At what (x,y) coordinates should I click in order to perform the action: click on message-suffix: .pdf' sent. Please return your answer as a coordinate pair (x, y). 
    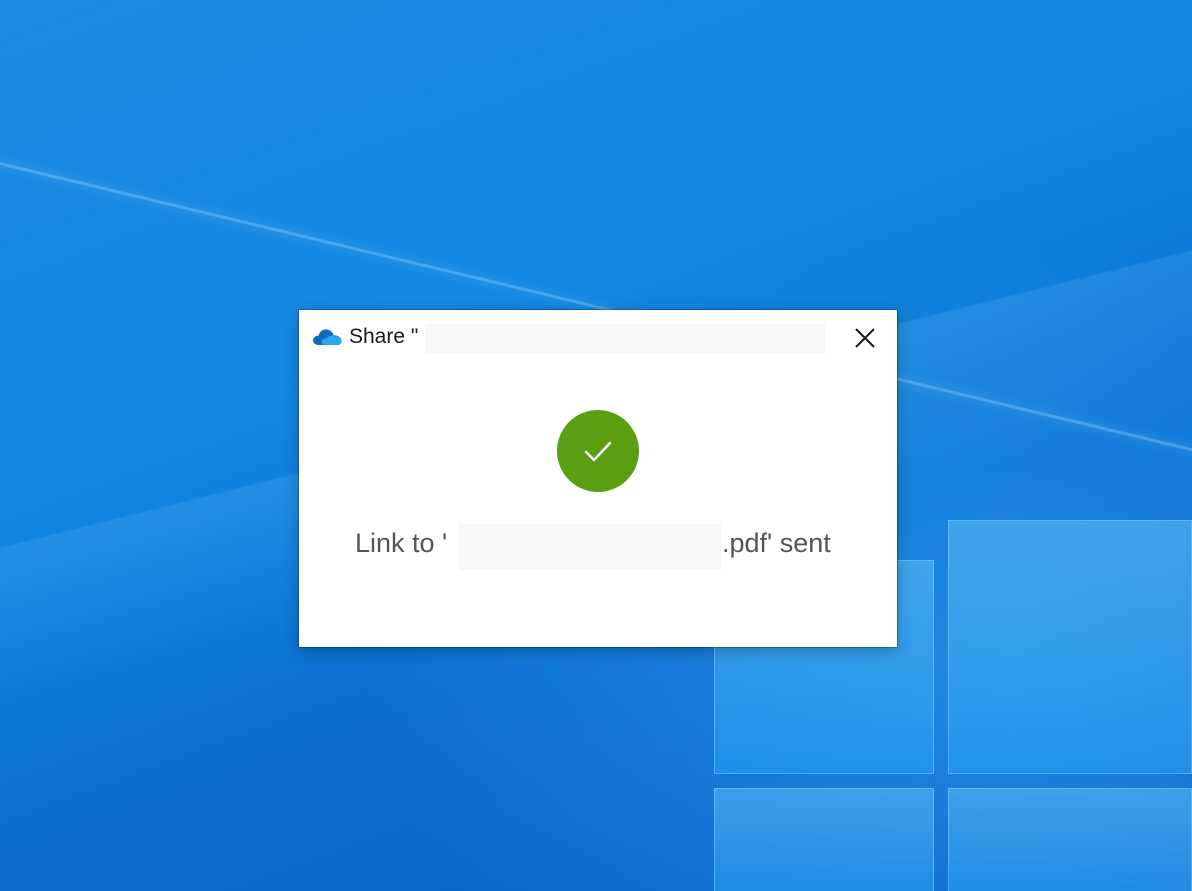
    Looking at the image, I should click on (776, 543).